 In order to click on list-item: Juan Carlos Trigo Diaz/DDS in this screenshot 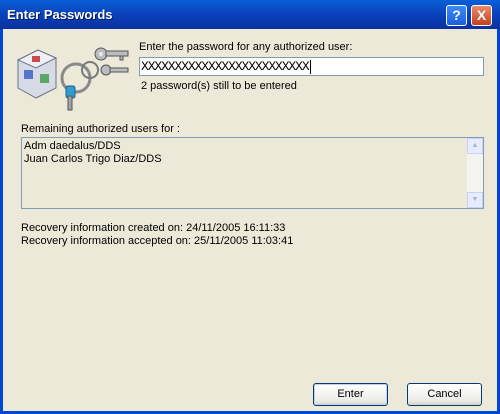, I will do `click(93, 159)`.